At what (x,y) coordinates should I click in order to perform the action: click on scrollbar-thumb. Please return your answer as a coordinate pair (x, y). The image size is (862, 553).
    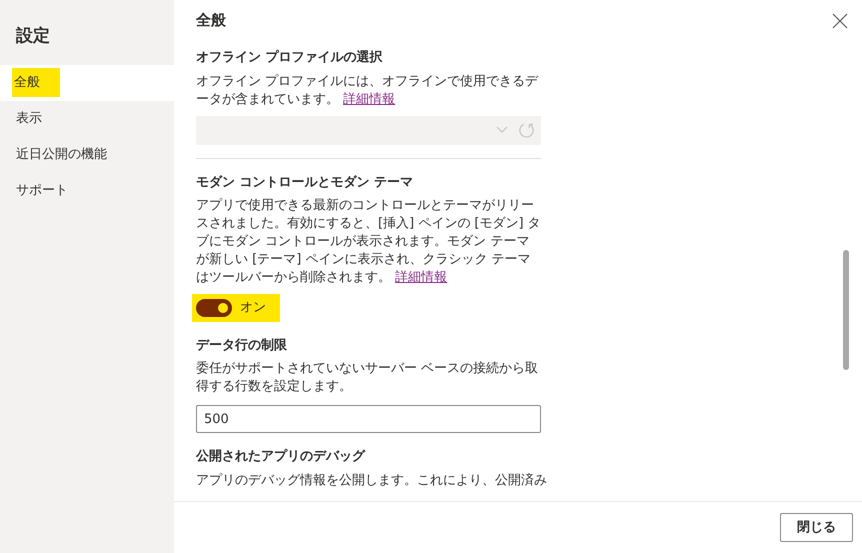
    Looking at the image, I should click on (846, 310).